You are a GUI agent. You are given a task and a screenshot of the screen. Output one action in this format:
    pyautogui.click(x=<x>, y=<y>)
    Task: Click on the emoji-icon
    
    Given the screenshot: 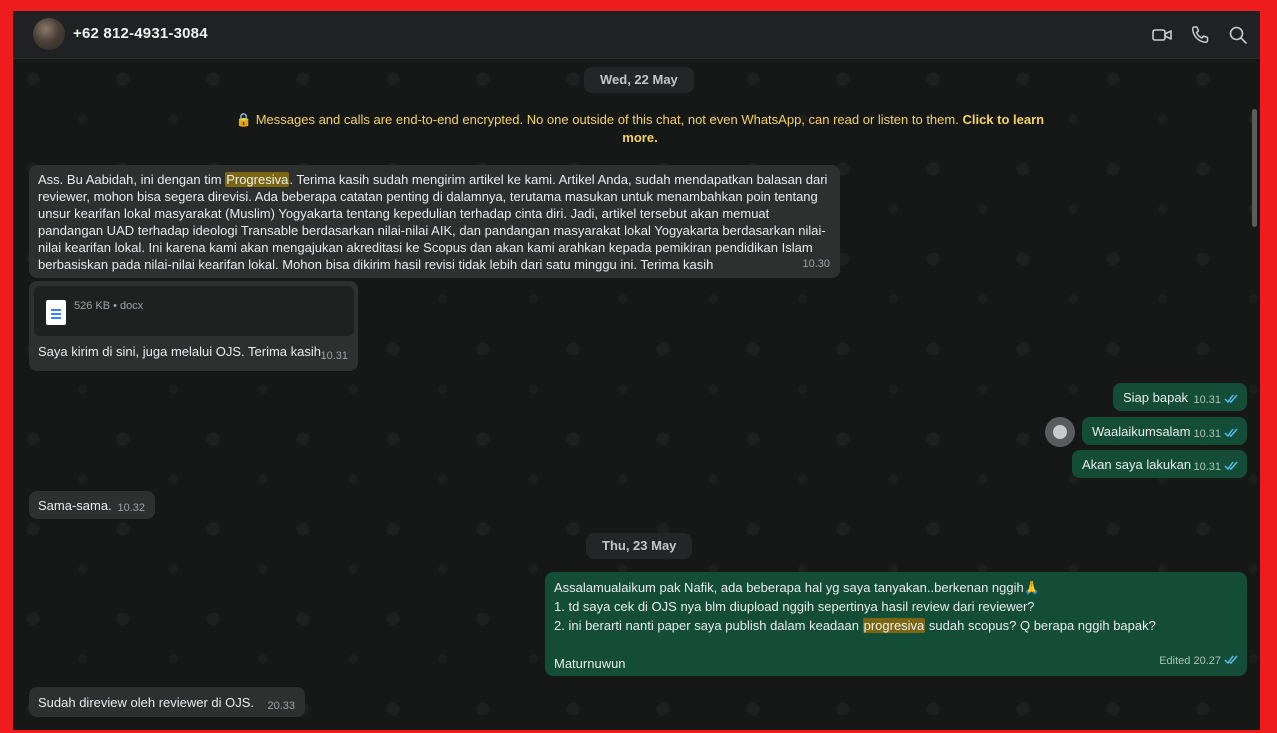 What is the action you would take?
    pyautogui.click(x=1060, y=432)
    